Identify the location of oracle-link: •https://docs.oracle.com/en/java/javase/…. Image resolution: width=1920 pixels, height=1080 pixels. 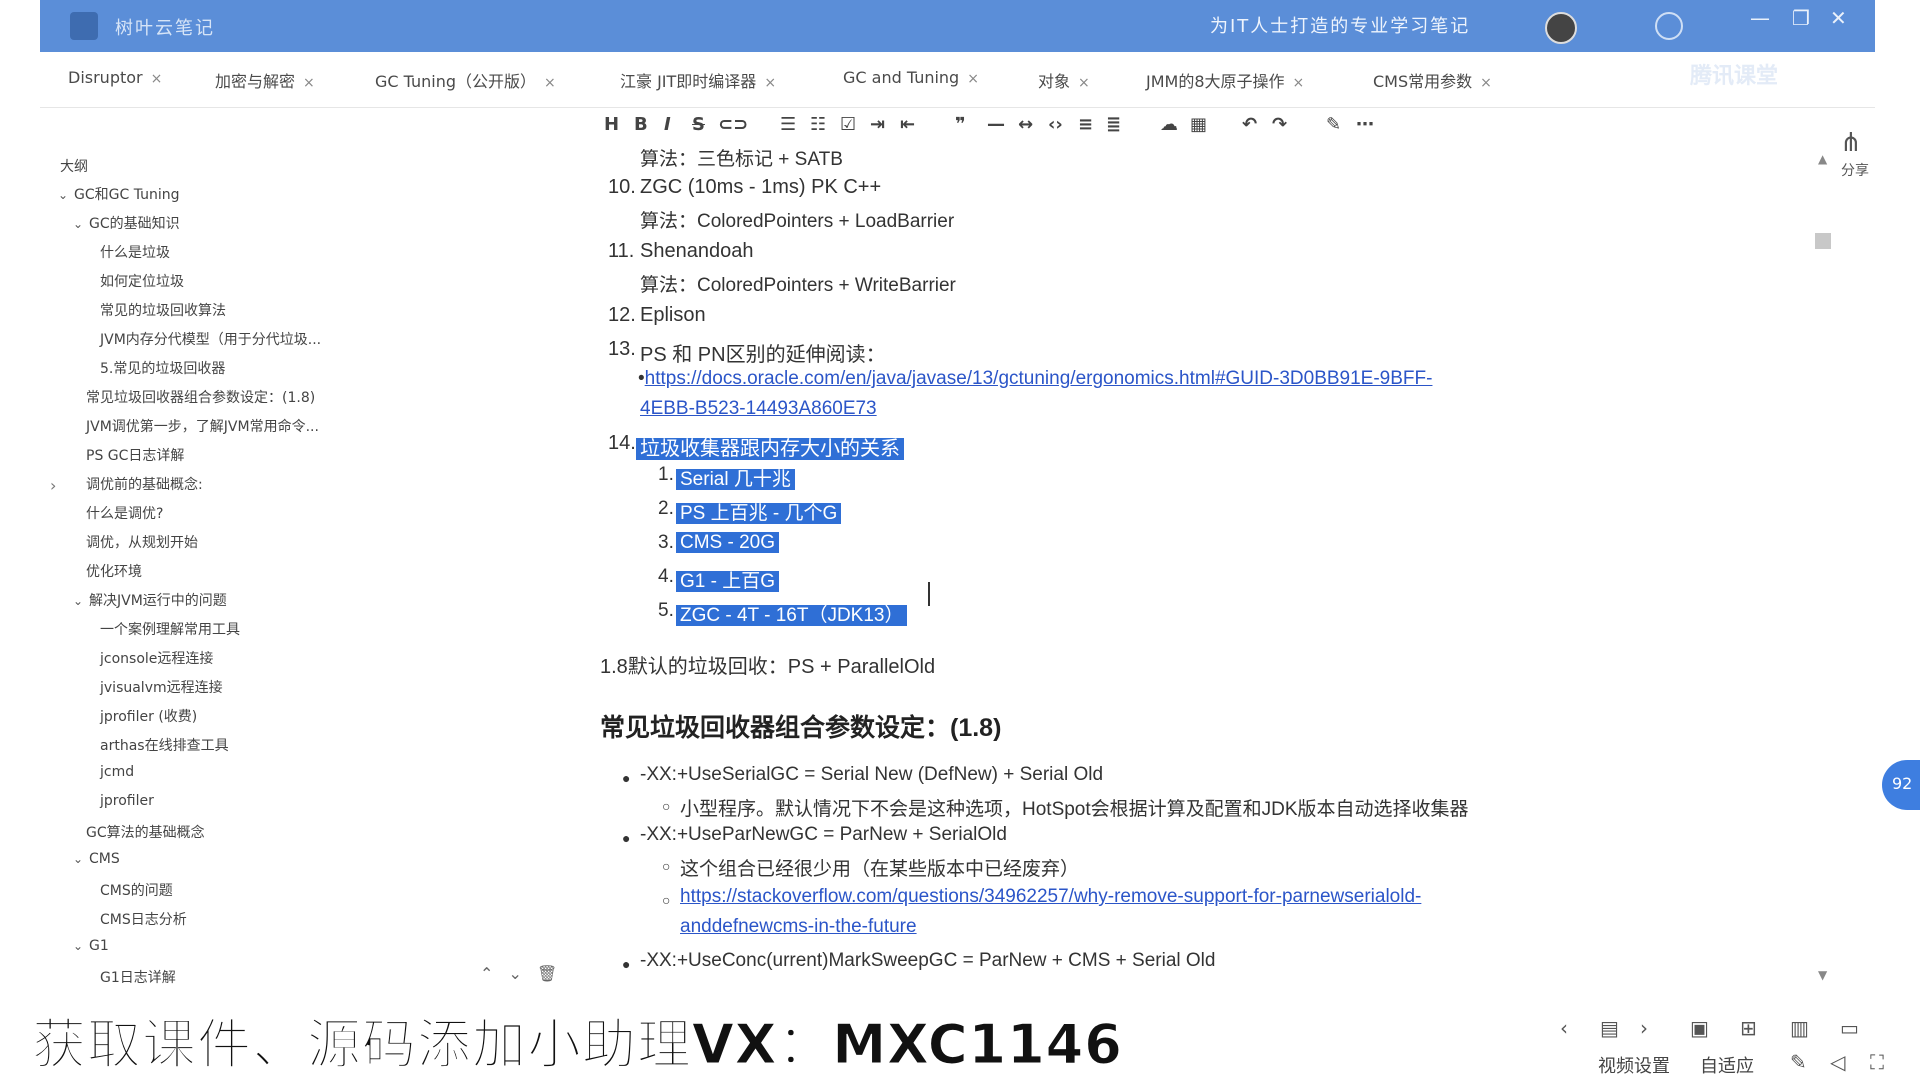
(1035, 379).